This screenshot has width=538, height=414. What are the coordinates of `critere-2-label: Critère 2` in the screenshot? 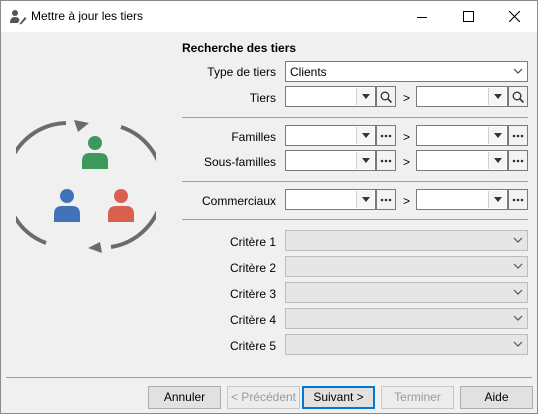 It's located at (252, 268).